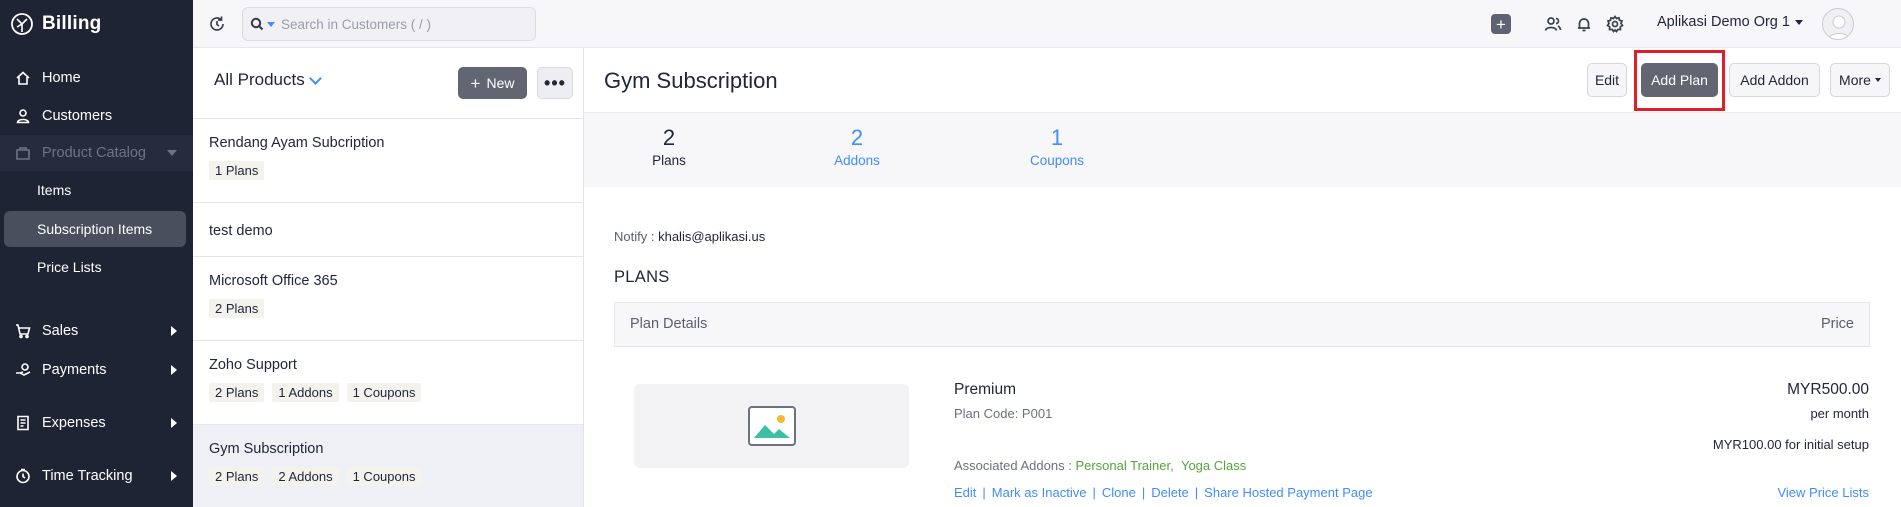  I want to click on nav-customers-label: Customers, so click(77, 116).